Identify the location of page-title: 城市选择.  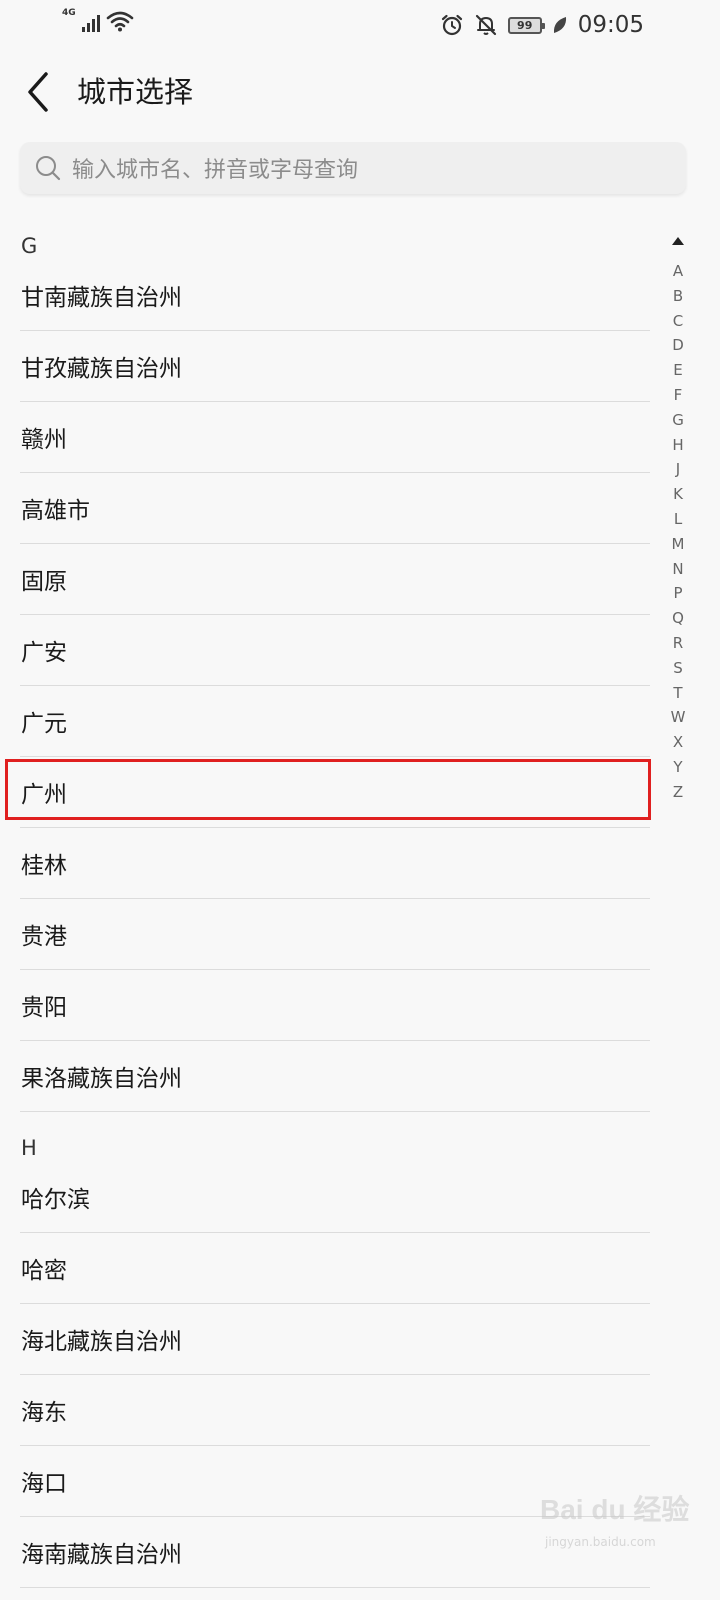
(135, 92).